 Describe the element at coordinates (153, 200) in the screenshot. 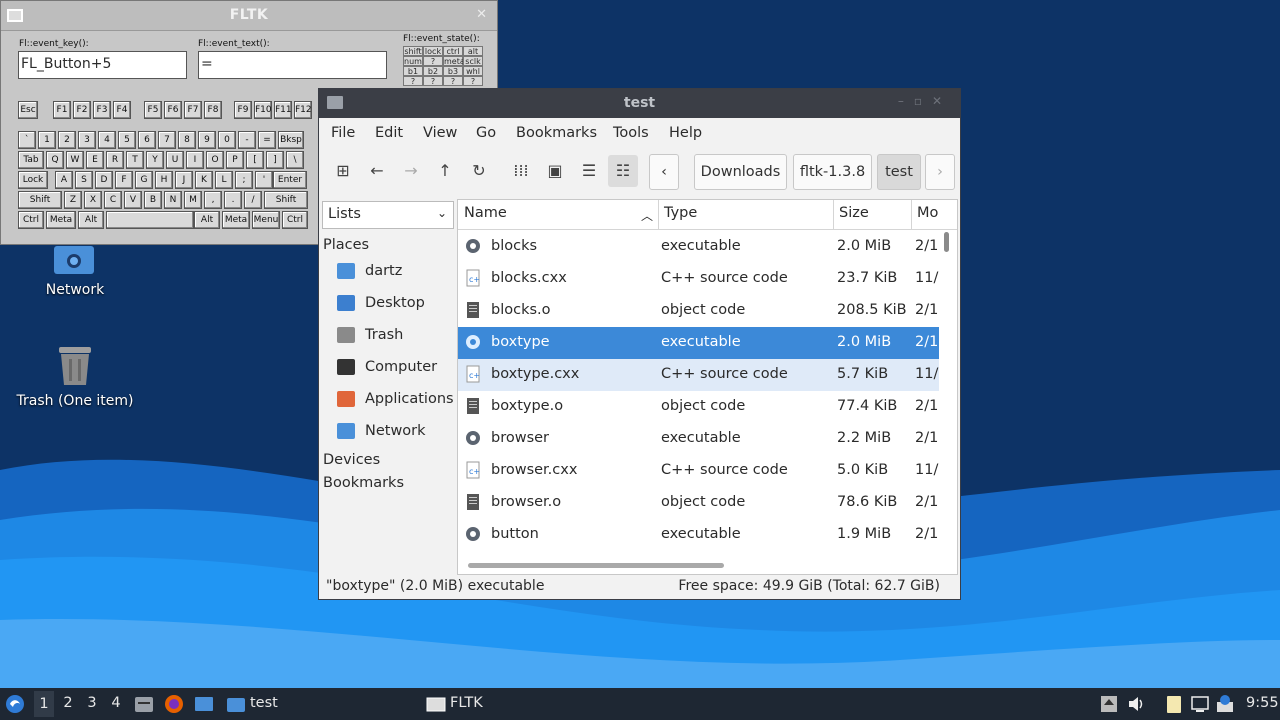

I see `key-row4-5: B` at that location.